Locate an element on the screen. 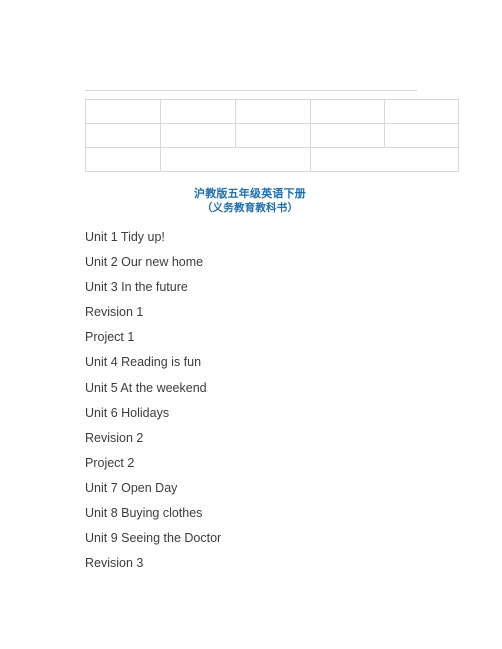  list-item: Revision 3 is located at coordinates (255, 563).